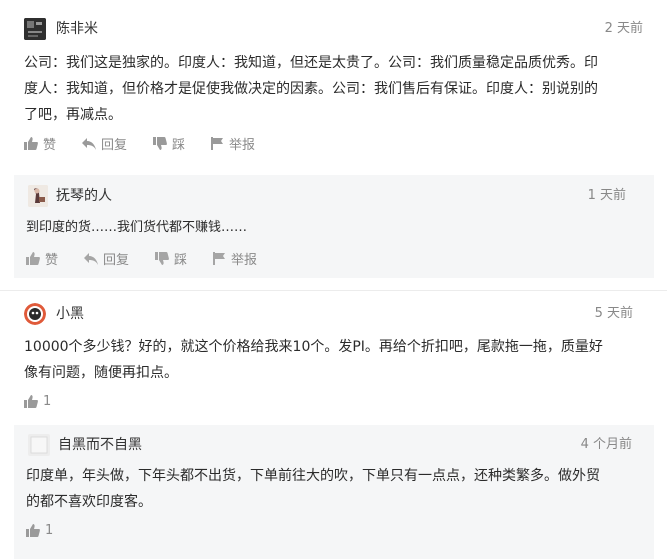 This screenshot has height=559, width=667. Describe the element at coordinates (89, 502) in the screenshot. I see `comment-text-line: 的都不喜欢印度客。` at that location.